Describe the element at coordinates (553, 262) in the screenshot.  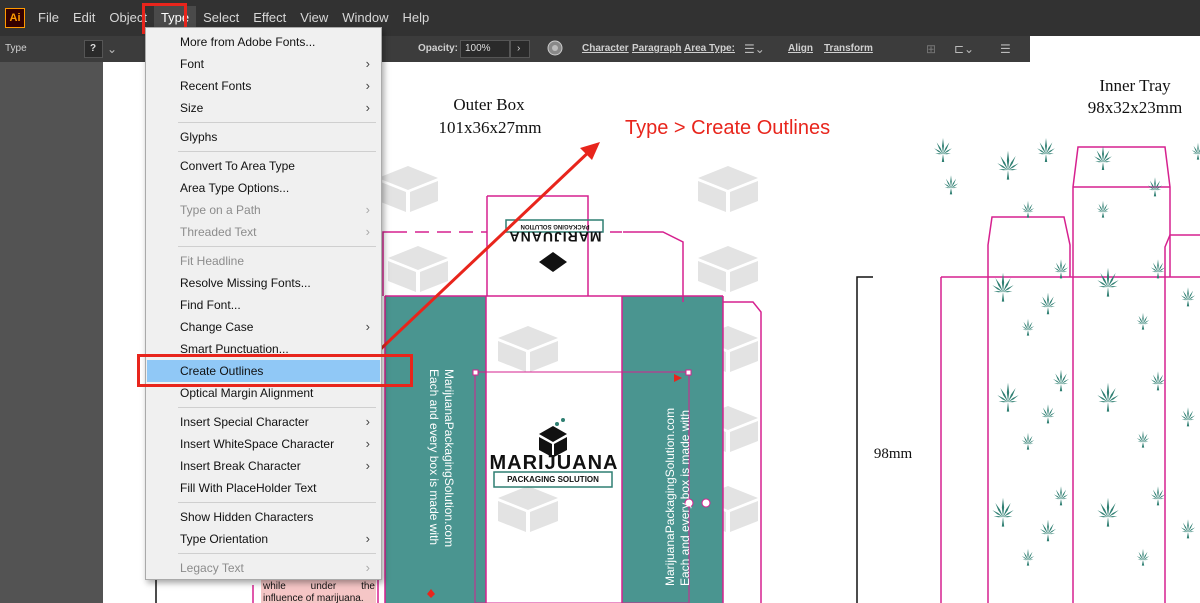
I see `box-logo-icon-top` at that location.